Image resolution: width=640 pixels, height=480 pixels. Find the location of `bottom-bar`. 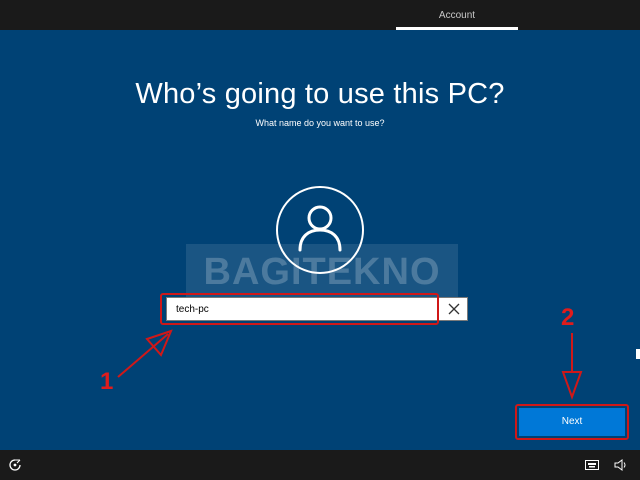

bottom-bar is located at coordinates (320, 465).